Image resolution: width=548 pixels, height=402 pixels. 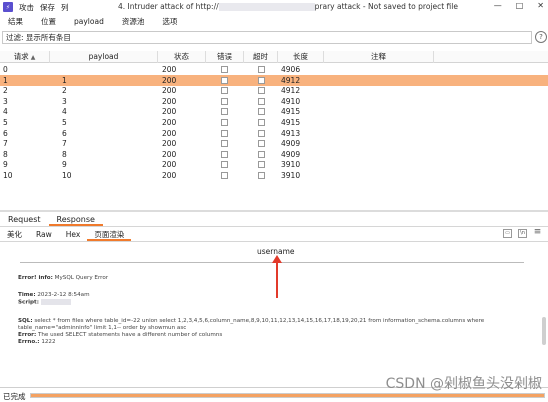 What do you see at coordinates (47, 7) in the screenshot?
I see `title-menu-save: 保存` at bounding box center [47, 7].